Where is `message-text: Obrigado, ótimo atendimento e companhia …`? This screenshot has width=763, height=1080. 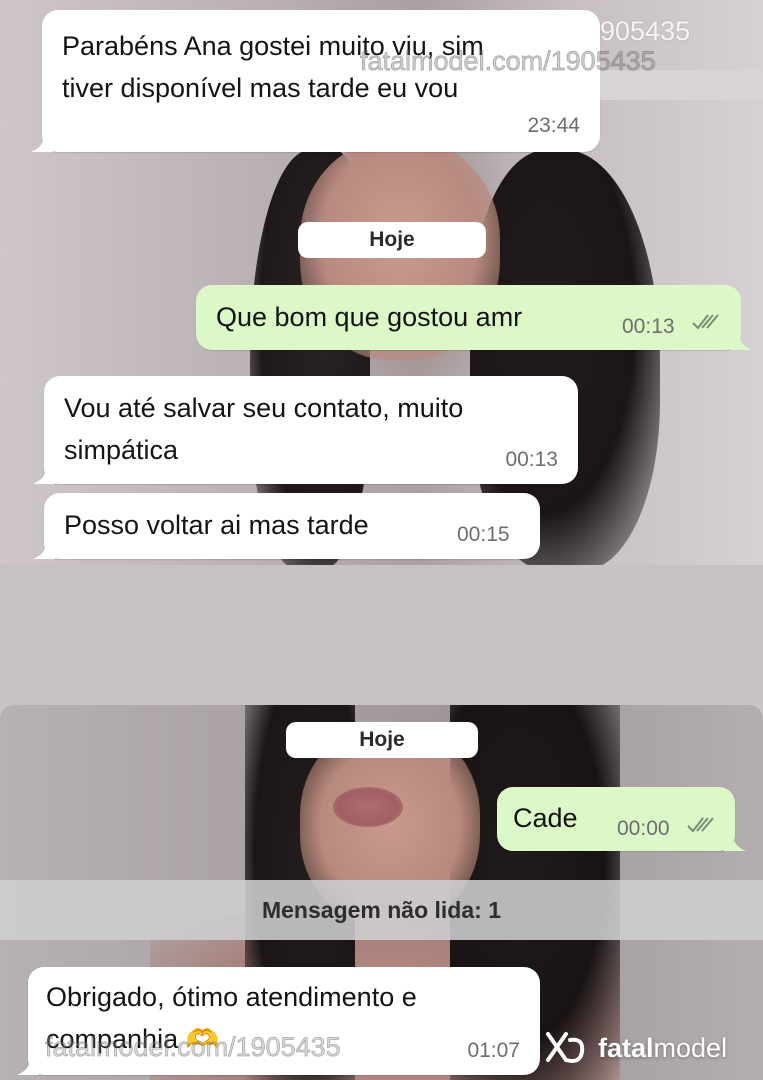 message-text: Obrigado, ótimo atendimento e companhia … is located at coordinates (231, 1018).